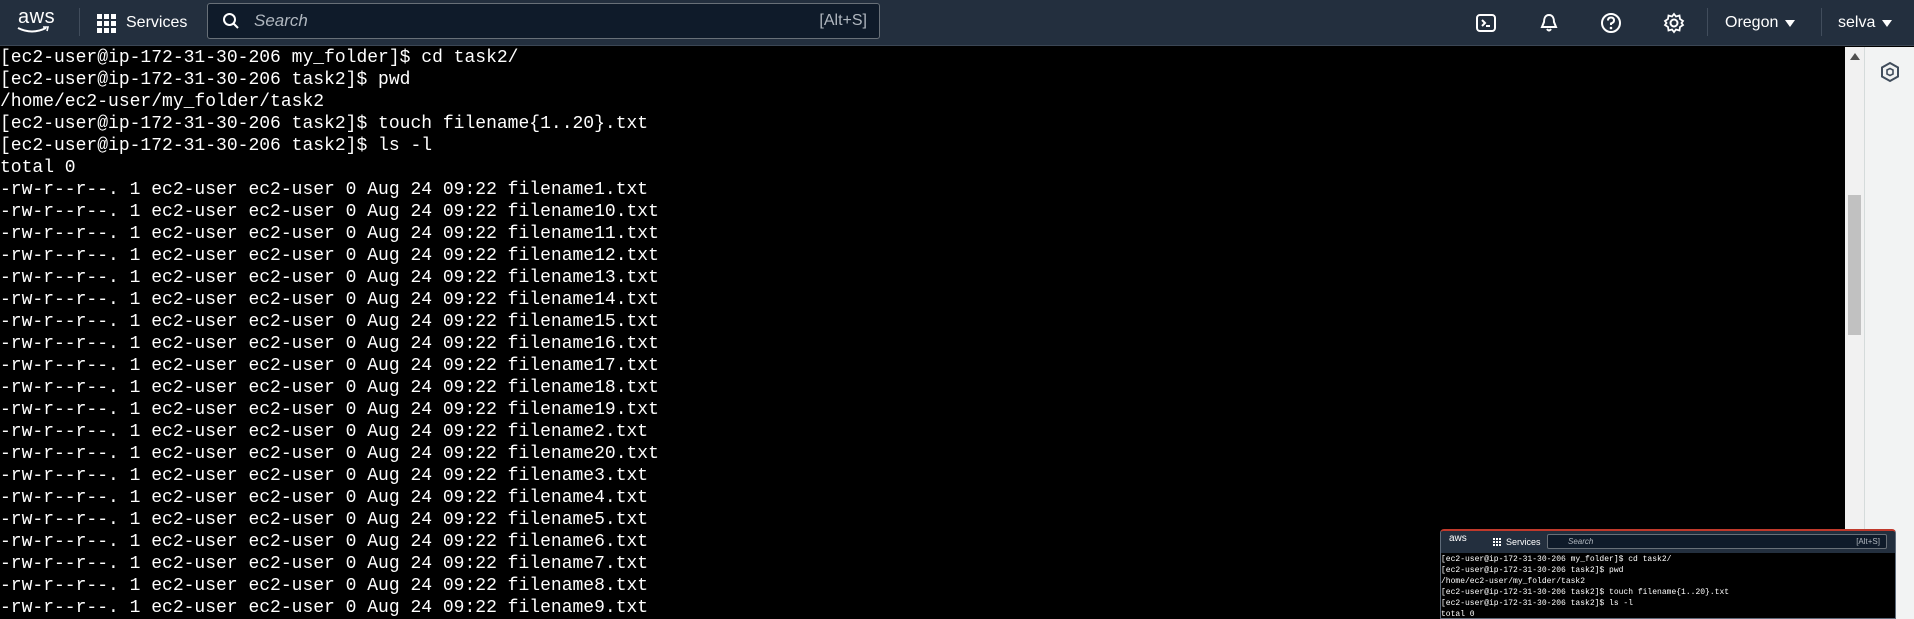 This screenshot has height=619, width=1914. What do you see at coordinates (37, 22) in the screenshot?
I see `aws-logo: aws` at bounding box center [37, 22].